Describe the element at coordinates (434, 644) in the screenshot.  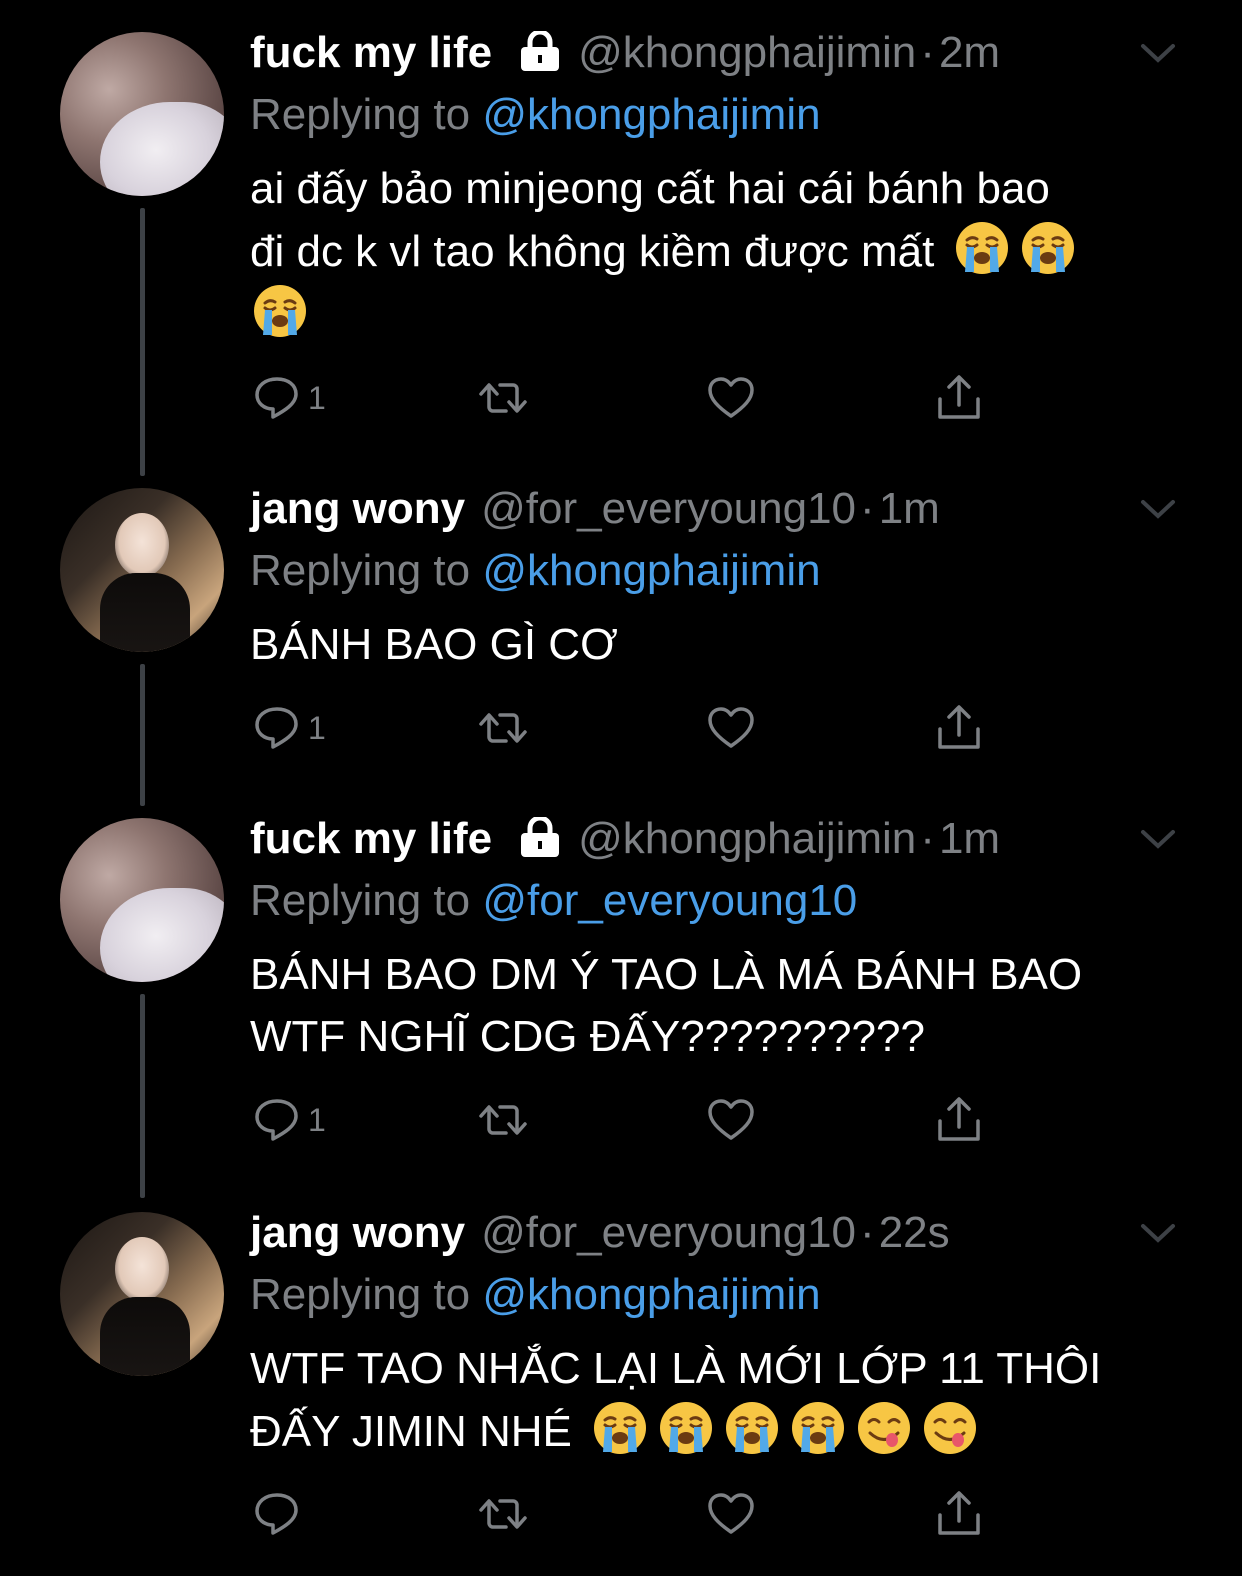
I see `tweet-text: BÁNH BAO GÌ CƠ` at that location.